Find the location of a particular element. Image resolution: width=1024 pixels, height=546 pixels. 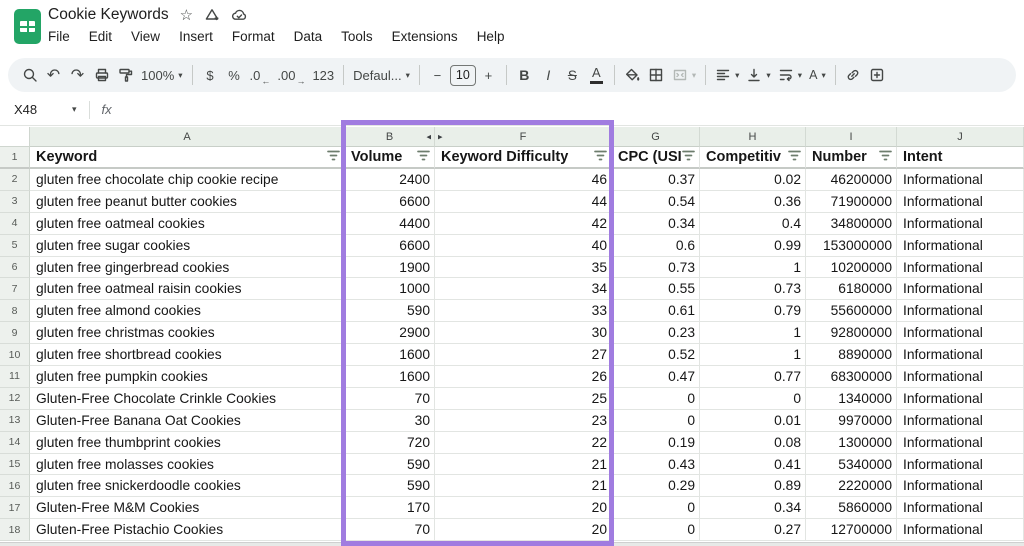

row-number: 11 is located at coordinates (15, 377).